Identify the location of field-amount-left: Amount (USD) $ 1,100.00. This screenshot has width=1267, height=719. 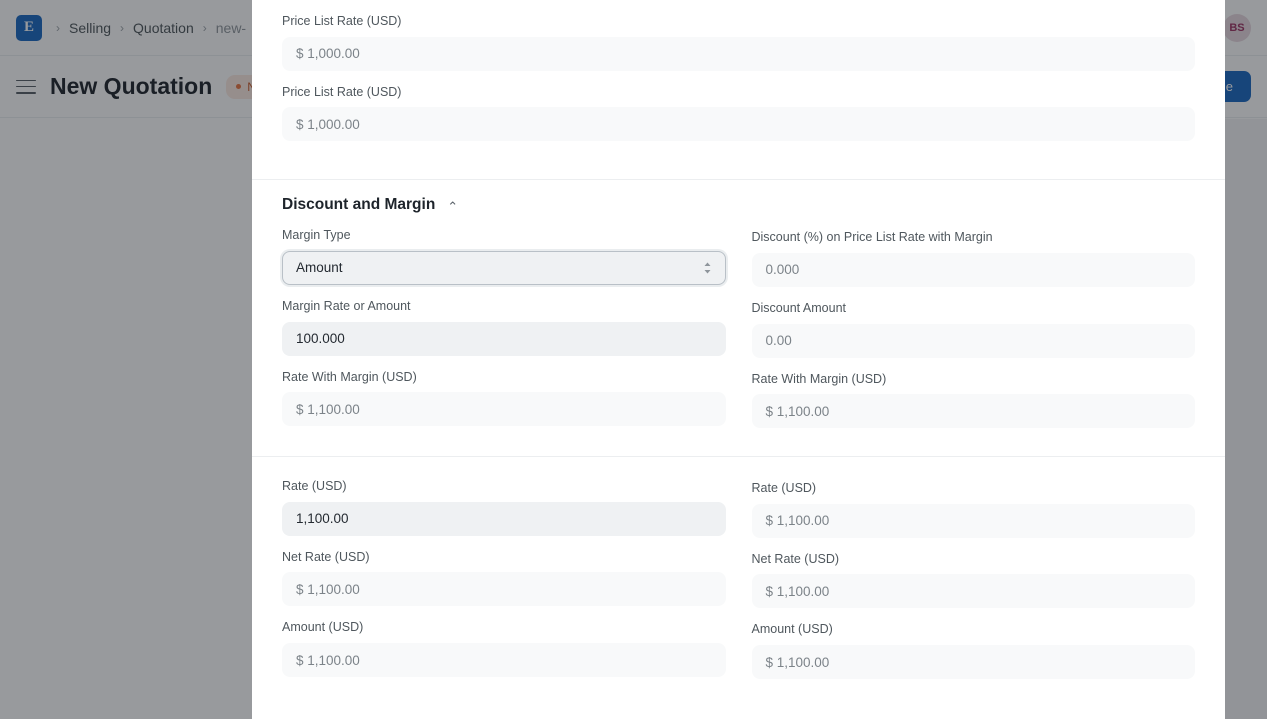
(504, 648).